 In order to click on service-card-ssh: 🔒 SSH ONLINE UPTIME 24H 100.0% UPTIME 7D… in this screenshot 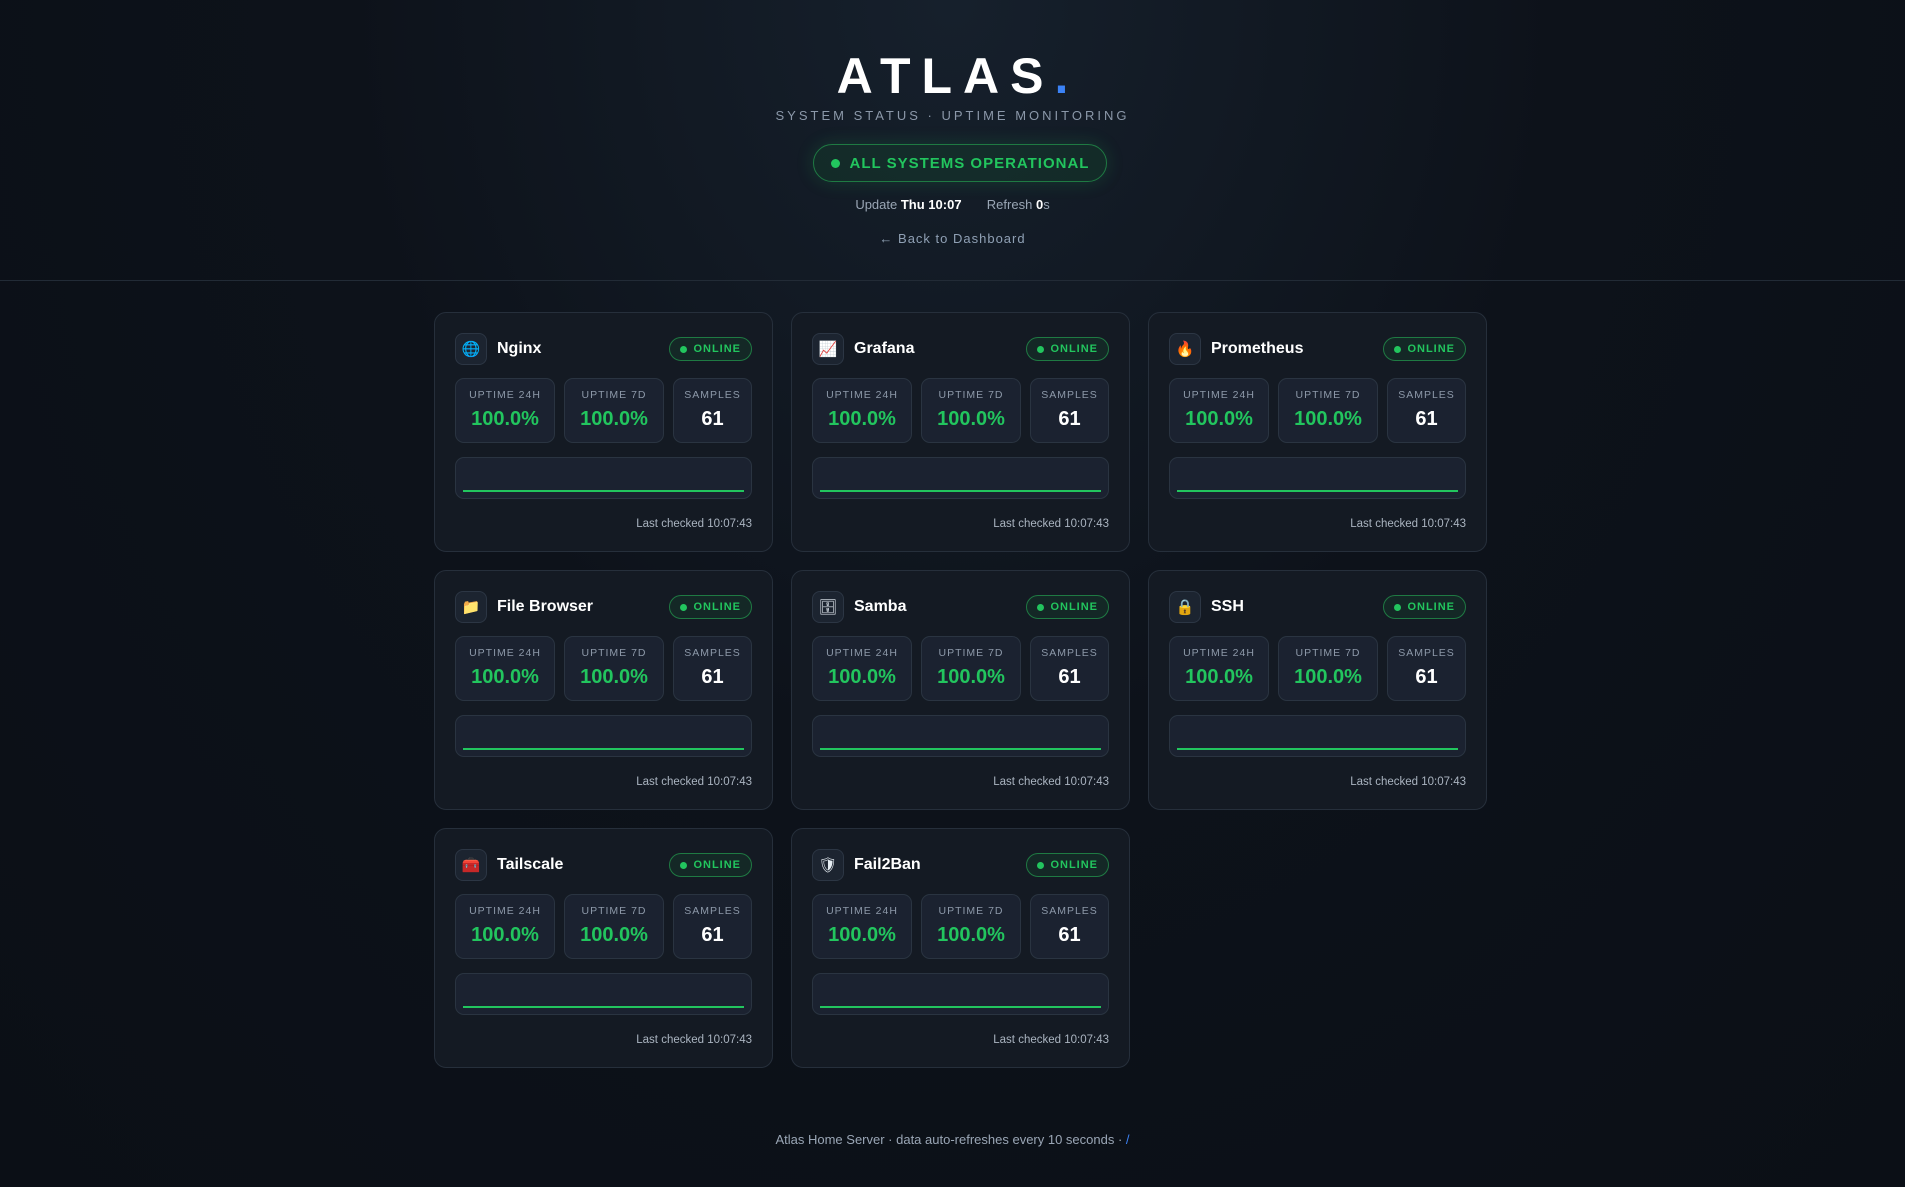, I will do `click(1317, 690)`.